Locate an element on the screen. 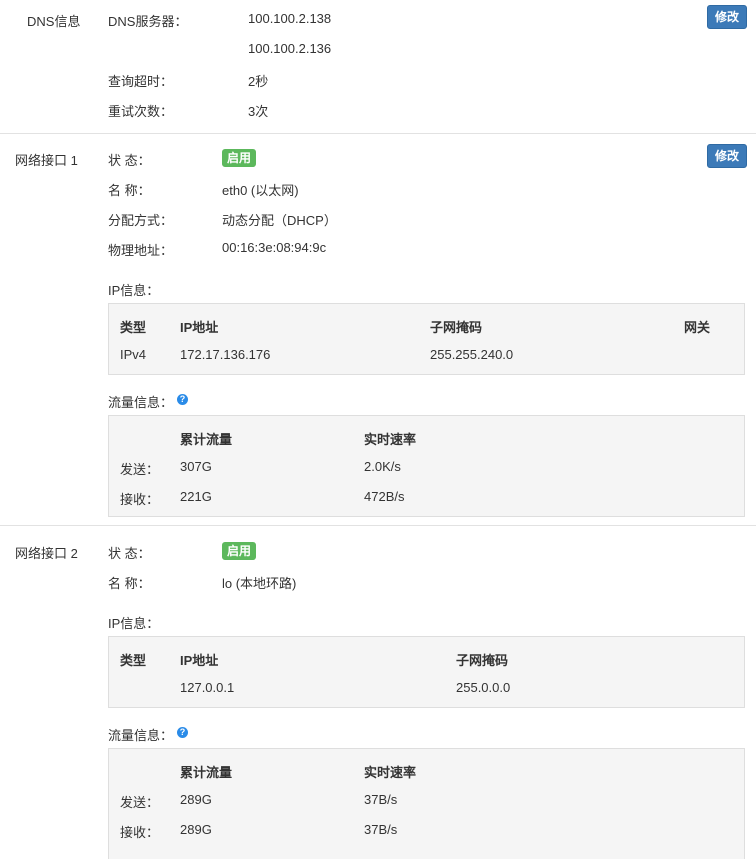  if1-name-value: eth0 (以太网) is located at coordinates (260, 190).